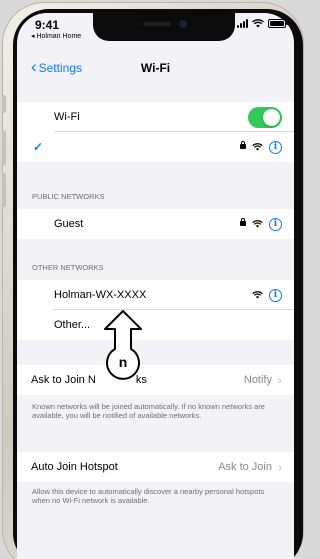 This screenshot has width=320, height=559. I want to click on toggle-knob, so click(271, 117).